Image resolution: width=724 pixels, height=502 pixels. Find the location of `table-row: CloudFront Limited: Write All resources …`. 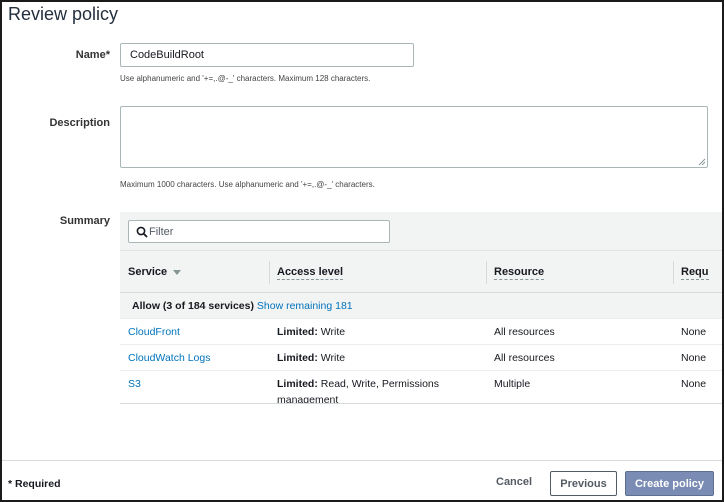

table-row: CloudFront Limited: Write All resources … is located at coordinates (421, 332).